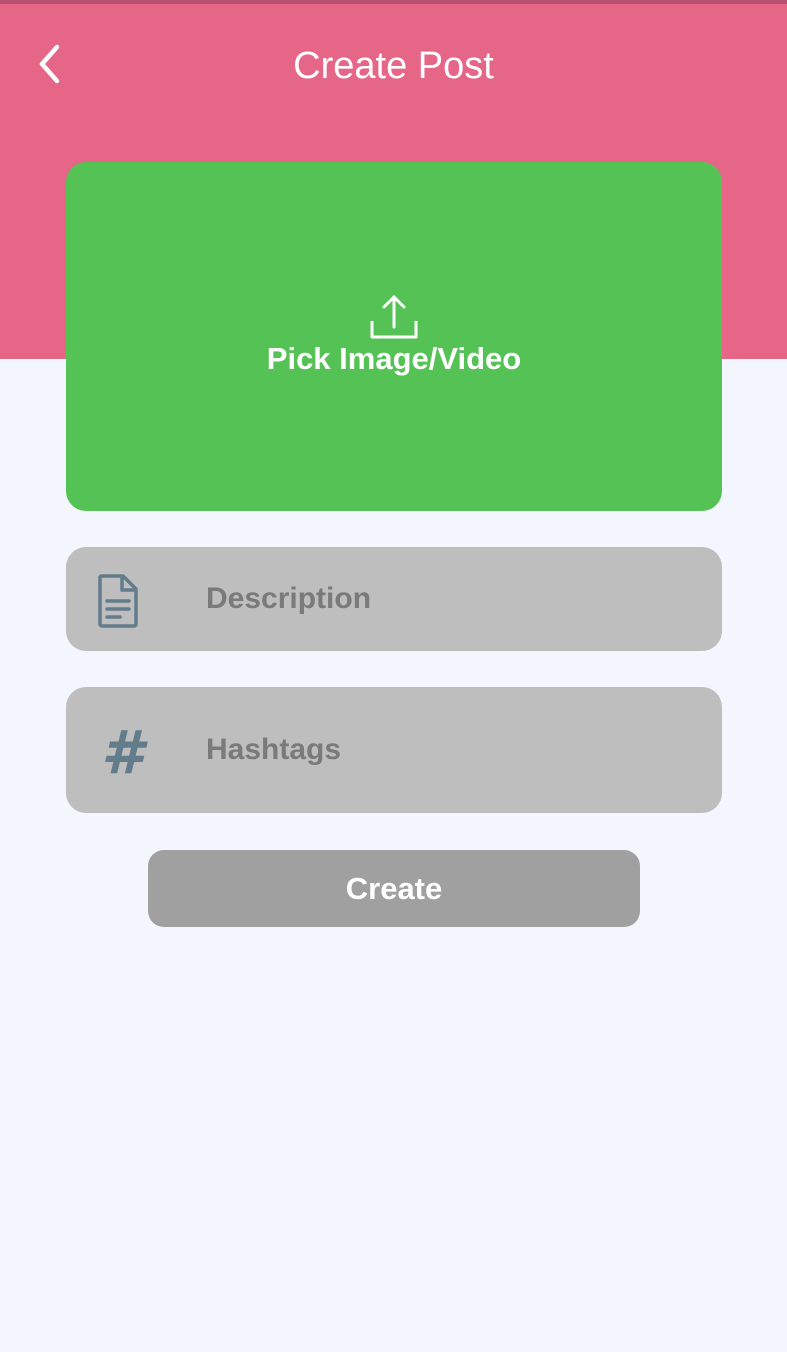 The image size is (787, 1352). What do you see at coordinates (289, 598) in the screenshot?
I see `description-placeholder: Description` at bounding box center [289, 598].